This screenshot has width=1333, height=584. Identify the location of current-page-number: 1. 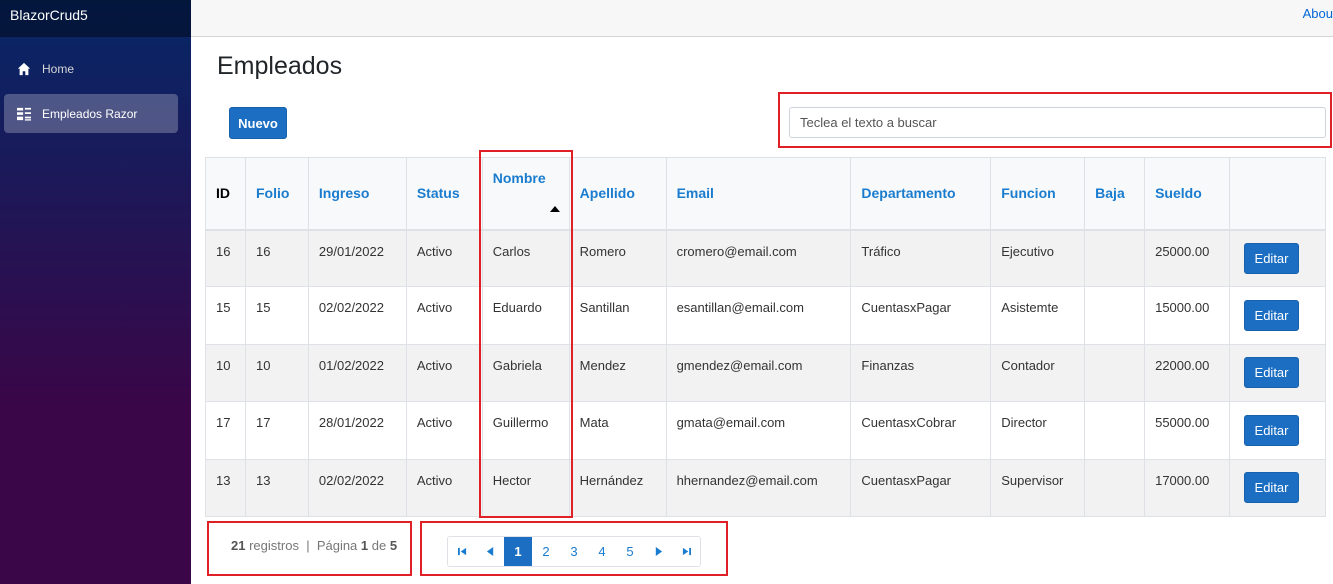
(364, 545).